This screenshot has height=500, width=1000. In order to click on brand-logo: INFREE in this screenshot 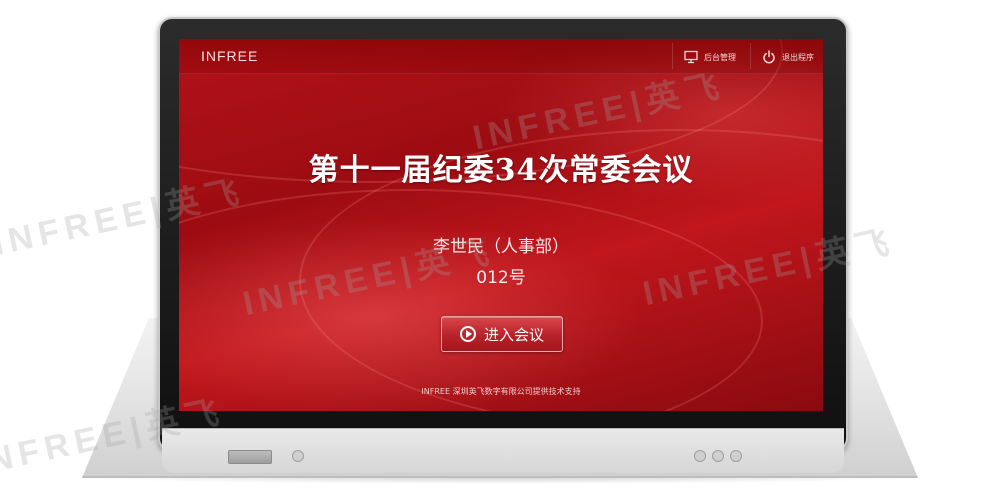, I will do `click(230, 56)`.